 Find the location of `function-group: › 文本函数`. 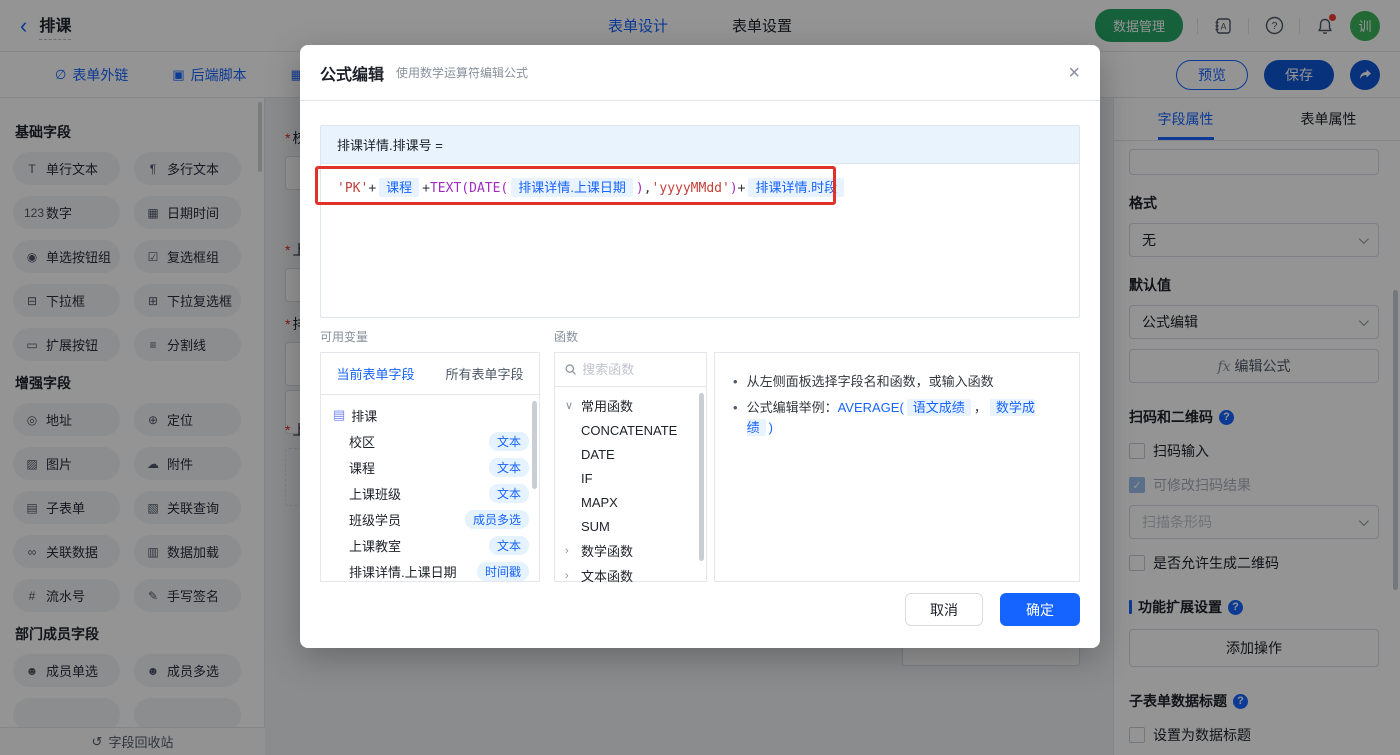

function-group: › 文本函数 is located at coordinates (630, 575).